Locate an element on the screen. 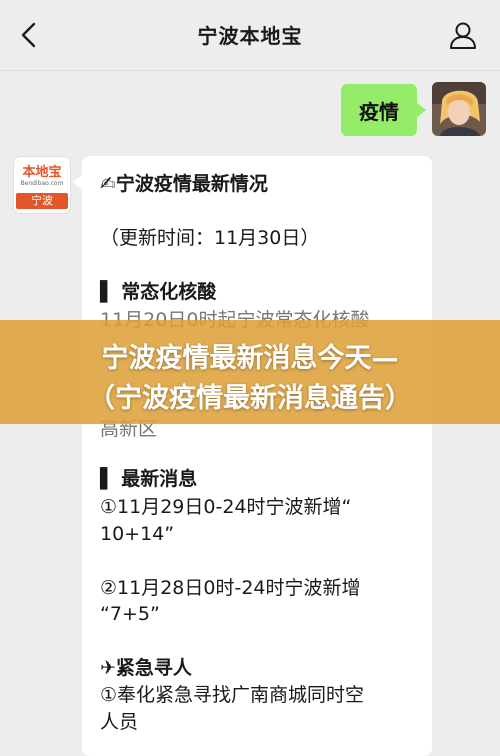  outgoing-message-bubble: 疫情 is located at coordinates (383, 110).